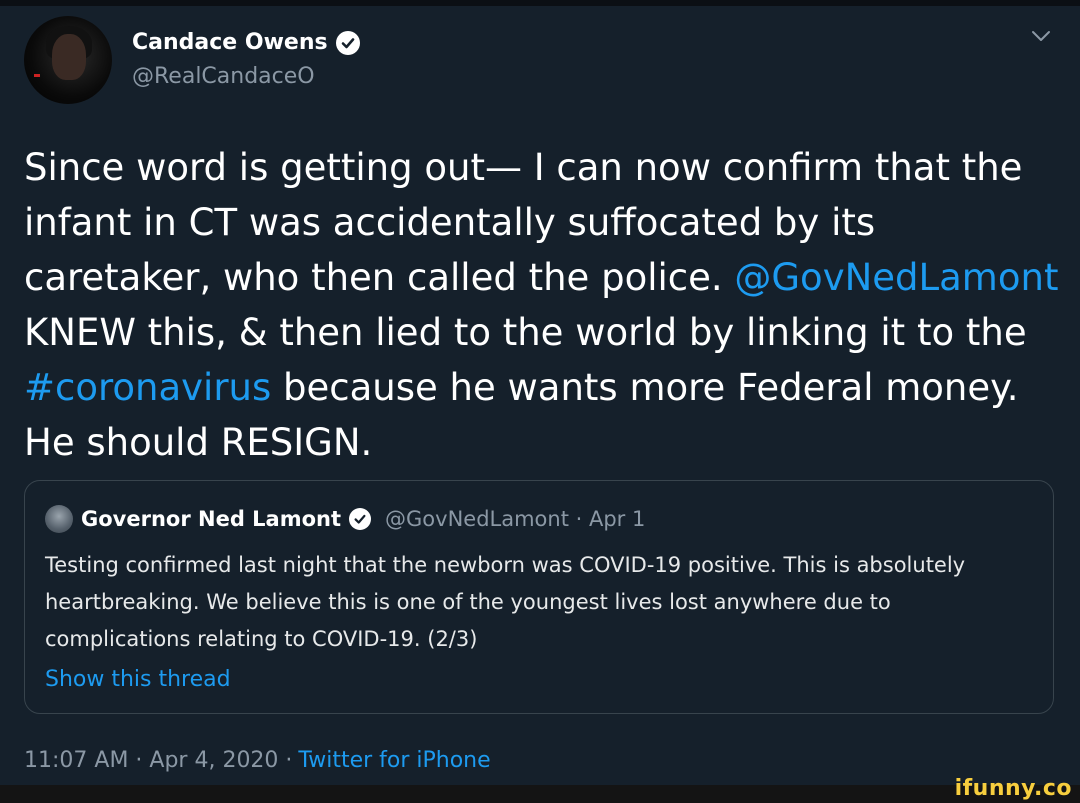 Image resolution: width=1080 pixels, height=803 pixels. Describe the element at coordinates (1013, 788) in the screenshot. I see `ifunny-watermark: ifunny.co` at that location.